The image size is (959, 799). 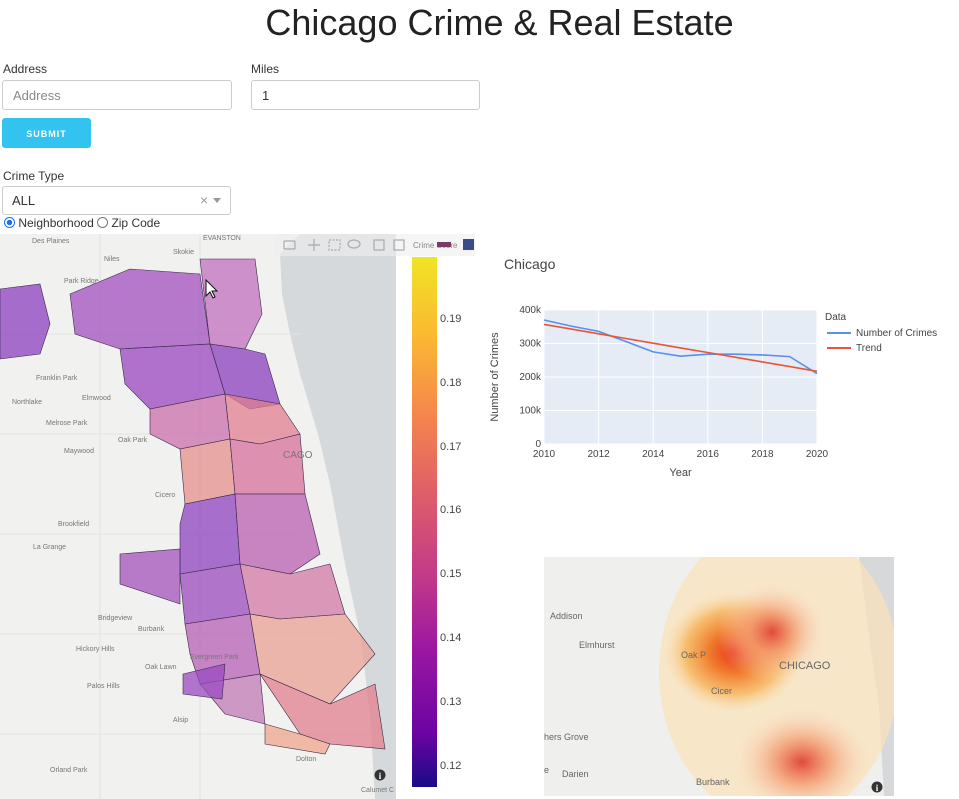 I want to click on svg-text: La Grange, so click(x=49, y=547).